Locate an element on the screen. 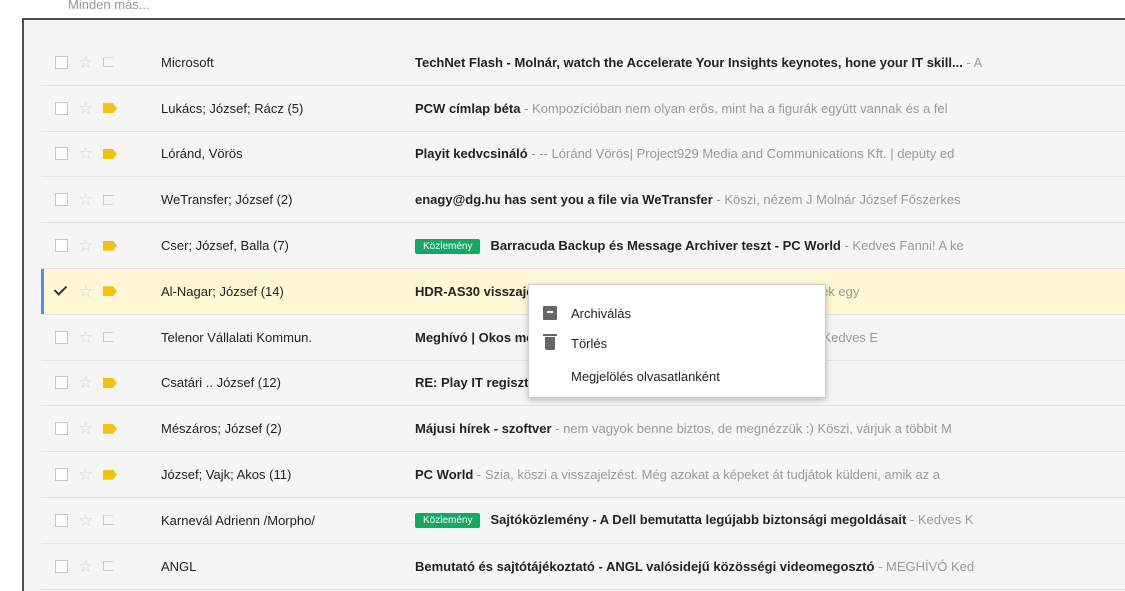 The height and width of the screenshot is (591, 1125). sender-name: Karnevál Adrienn /Morpho/ is located at coordinates (238, 520).